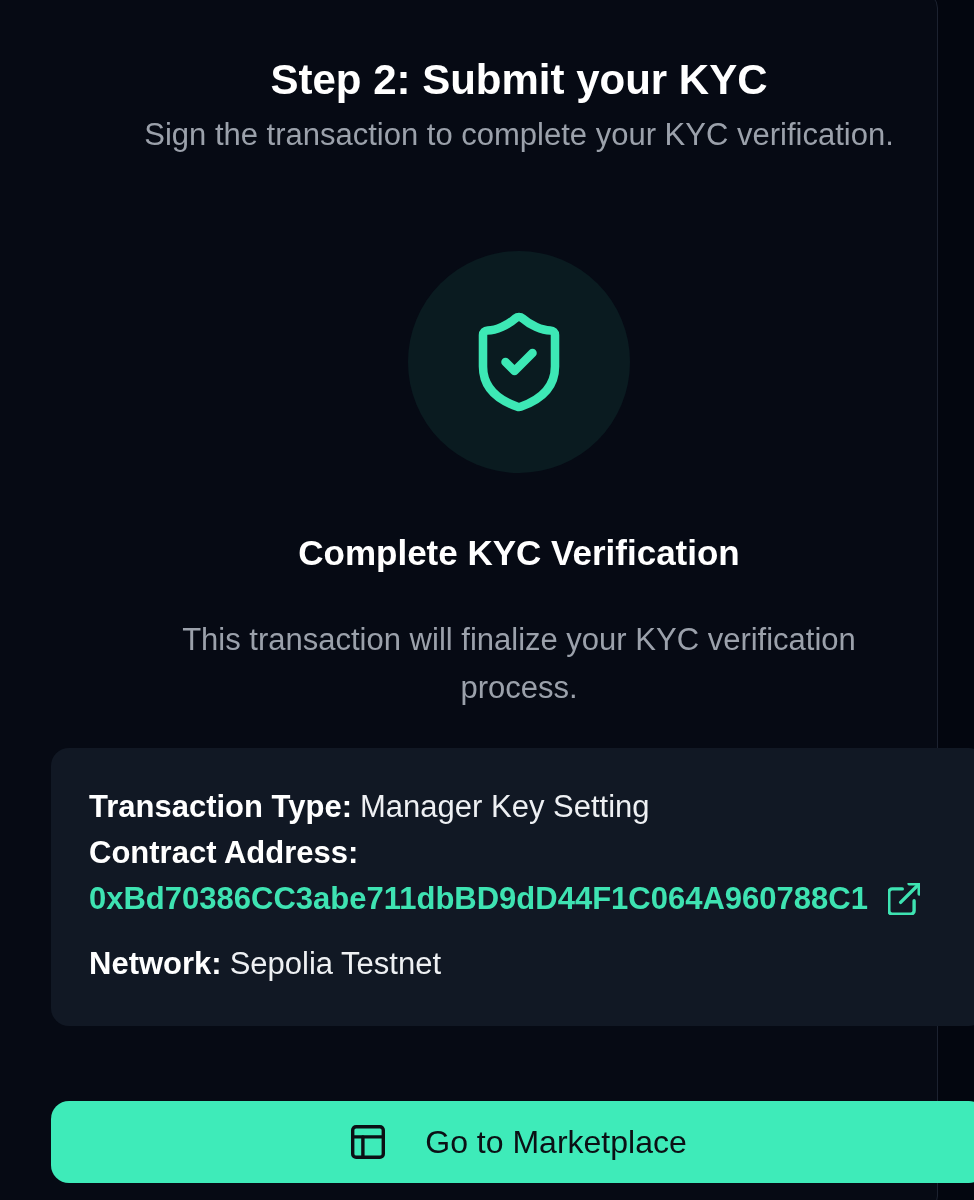 The image size is (974, 1200). What do you see at coordinates (478, 899) in the screenshot?
I see `contract-address-link: 0xBd70386CC3abe711dbBD9dD44F1C064A960788C1` at bounding box center [478, 899].